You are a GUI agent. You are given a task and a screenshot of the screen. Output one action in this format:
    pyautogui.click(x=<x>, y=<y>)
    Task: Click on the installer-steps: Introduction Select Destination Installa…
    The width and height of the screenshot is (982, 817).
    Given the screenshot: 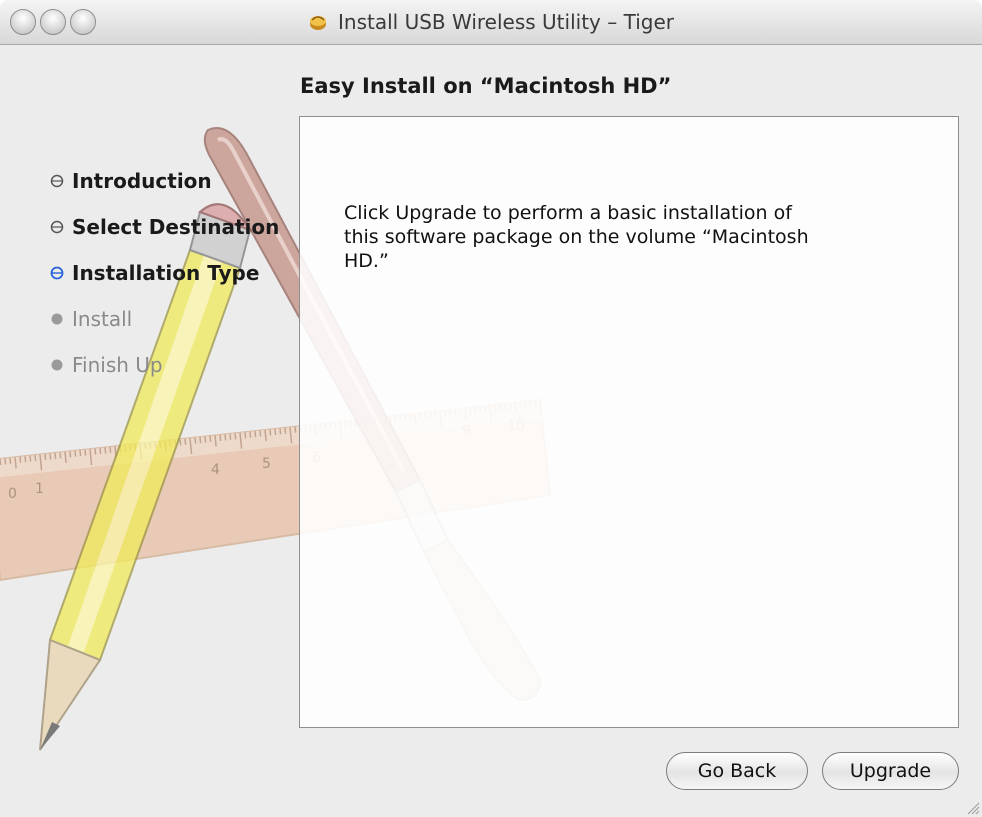 What is the action you would take?
    pyautogui.click(x=164, y=273)
    